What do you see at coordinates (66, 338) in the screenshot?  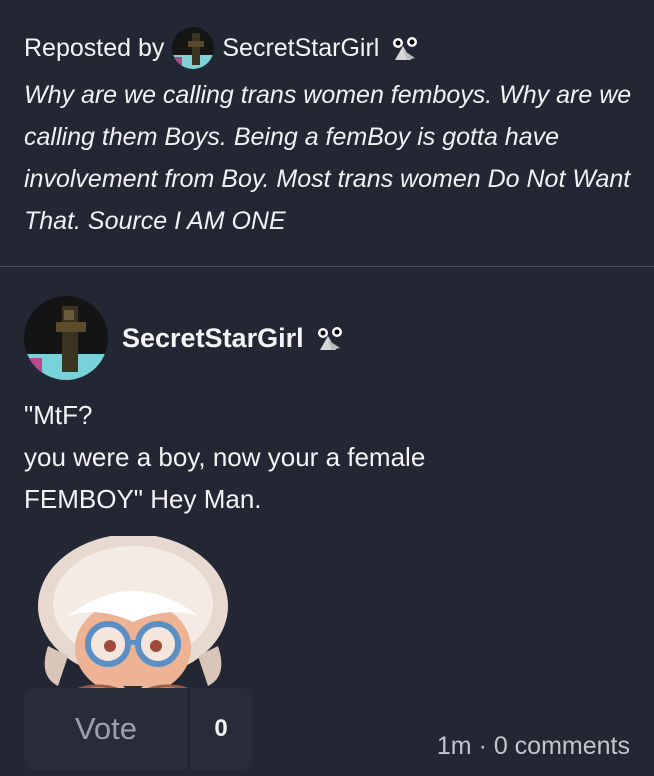 I see `post-avatar` at bounding box center [66, 338].